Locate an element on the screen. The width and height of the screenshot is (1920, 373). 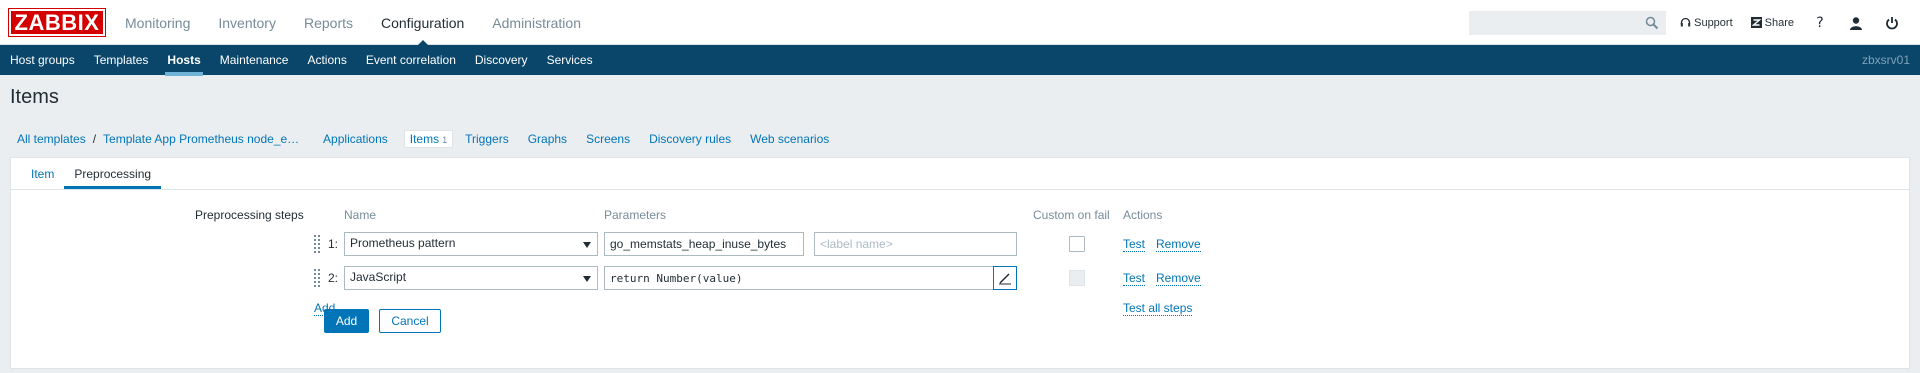
step-type-value: JavaScript is located at coordinates (378, 277).